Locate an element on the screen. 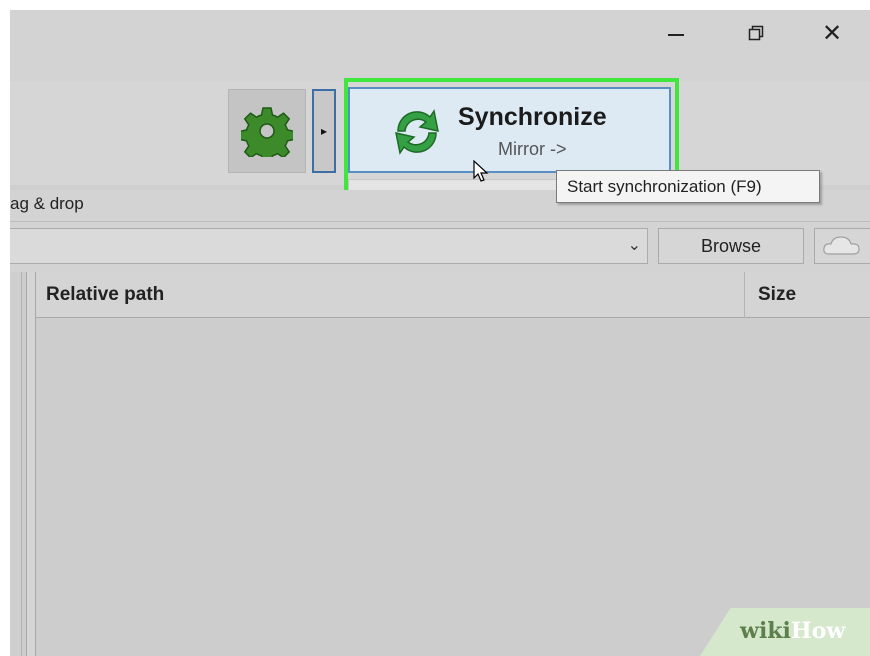  mouse-cursor-icon is located at coordinates (481, 171).